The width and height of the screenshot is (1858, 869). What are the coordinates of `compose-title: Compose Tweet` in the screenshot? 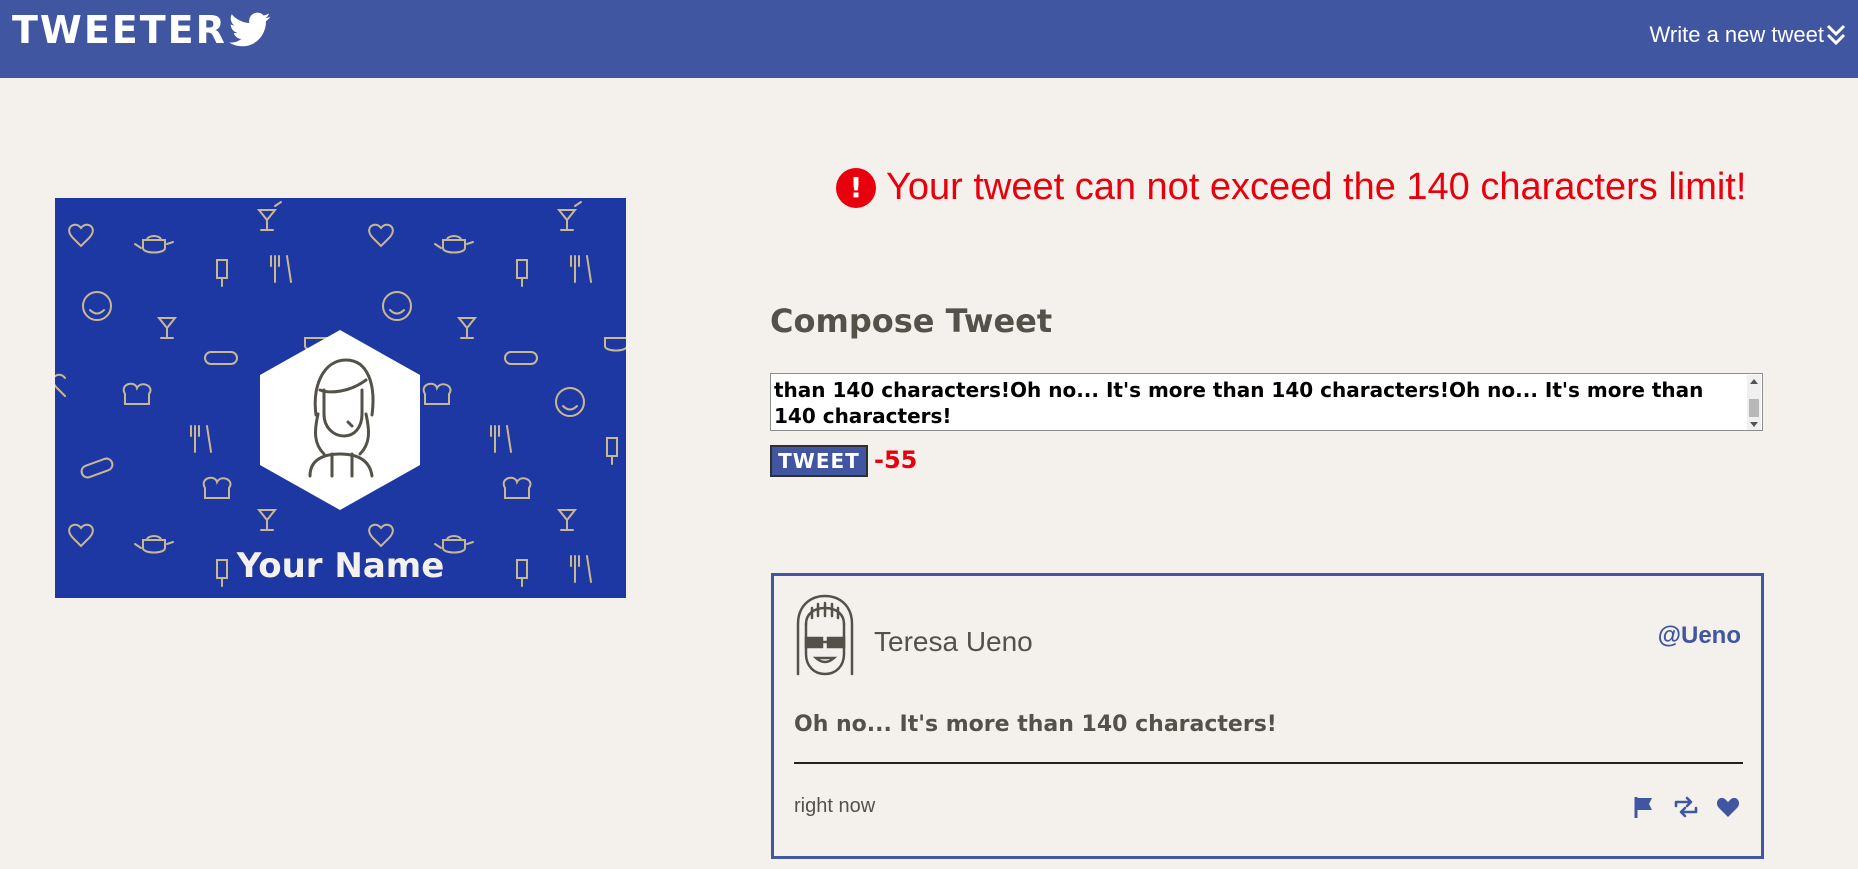 It's located at (911, 321).